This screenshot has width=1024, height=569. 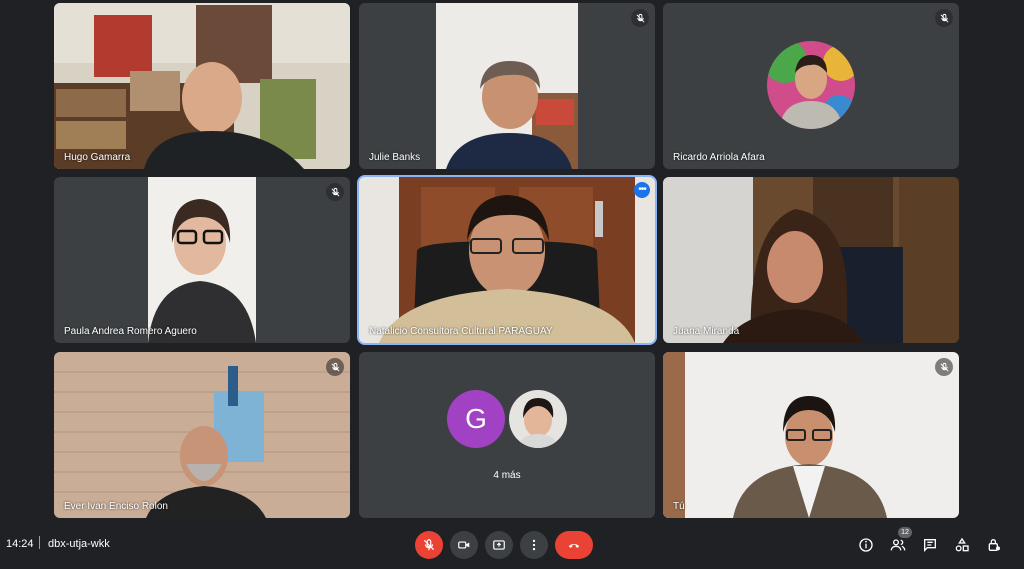 I want to click on meeting-code: dbx-utja-wkk, so click(x=79, y=544).